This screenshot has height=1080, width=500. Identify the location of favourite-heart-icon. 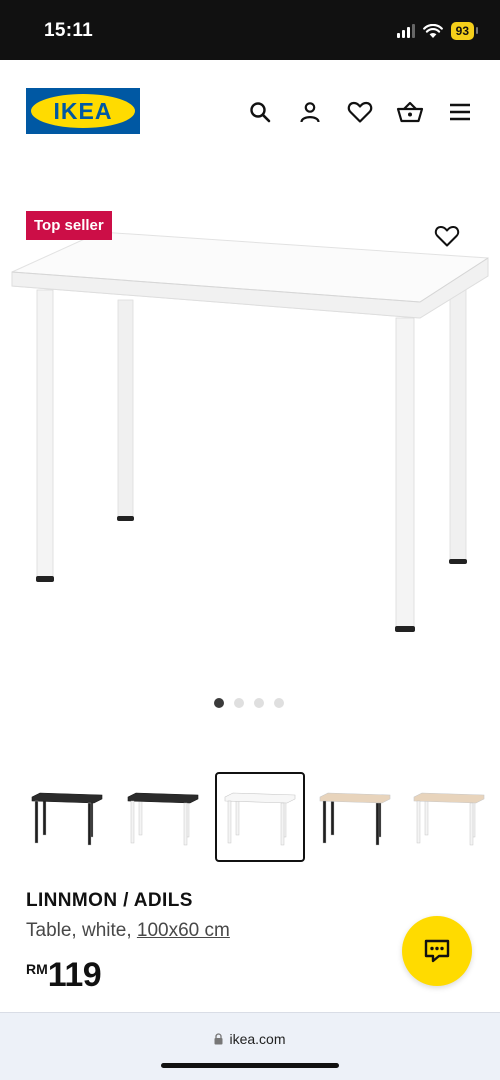
(447, 236).